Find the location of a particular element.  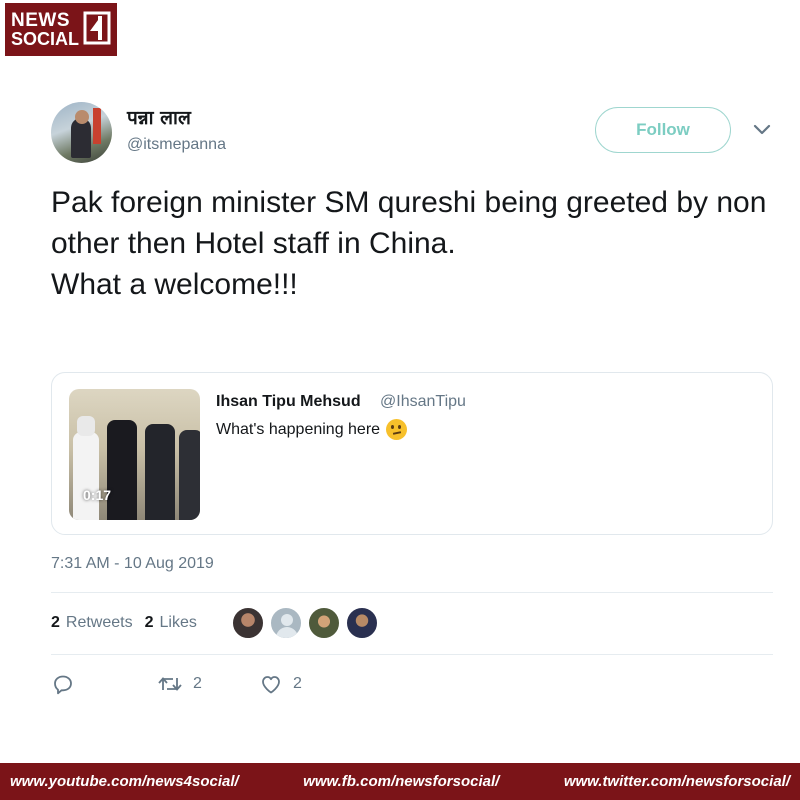

quoted-text: What's happening here is located at coordinates (298, 429).